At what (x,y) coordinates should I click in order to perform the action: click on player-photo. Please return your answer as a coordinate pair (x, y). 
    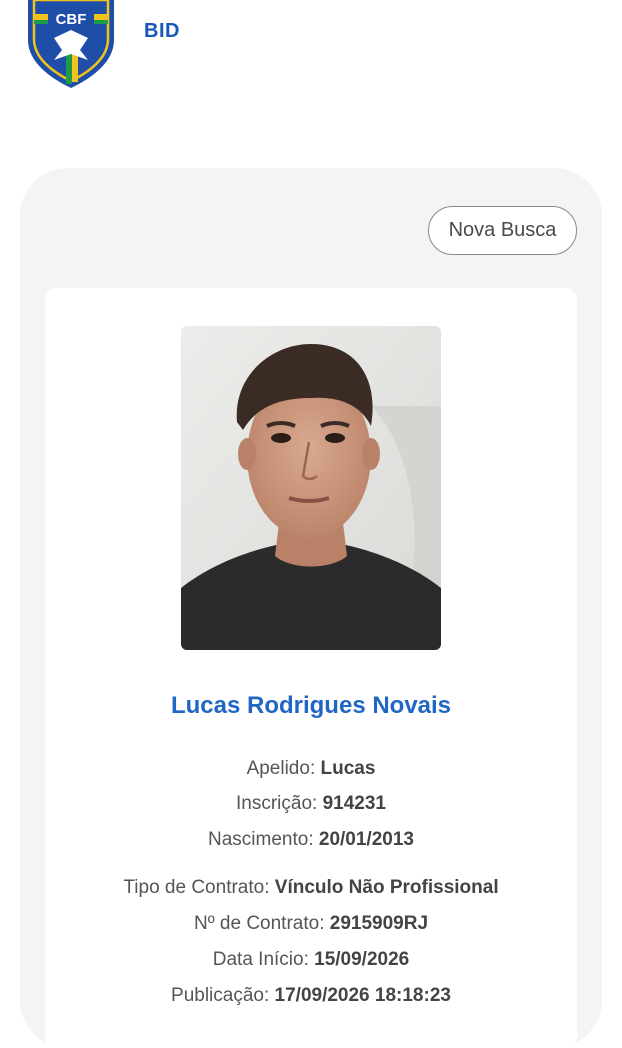
    Looking at the image, I should click on (311, 488).